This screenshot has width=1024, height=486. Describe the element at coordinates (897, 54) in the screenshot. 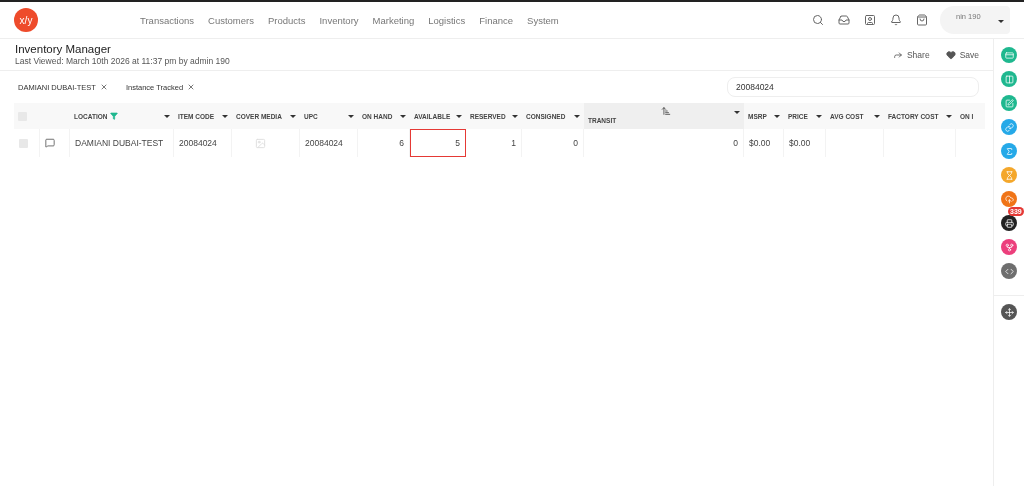

I see `share-icon` at that location.